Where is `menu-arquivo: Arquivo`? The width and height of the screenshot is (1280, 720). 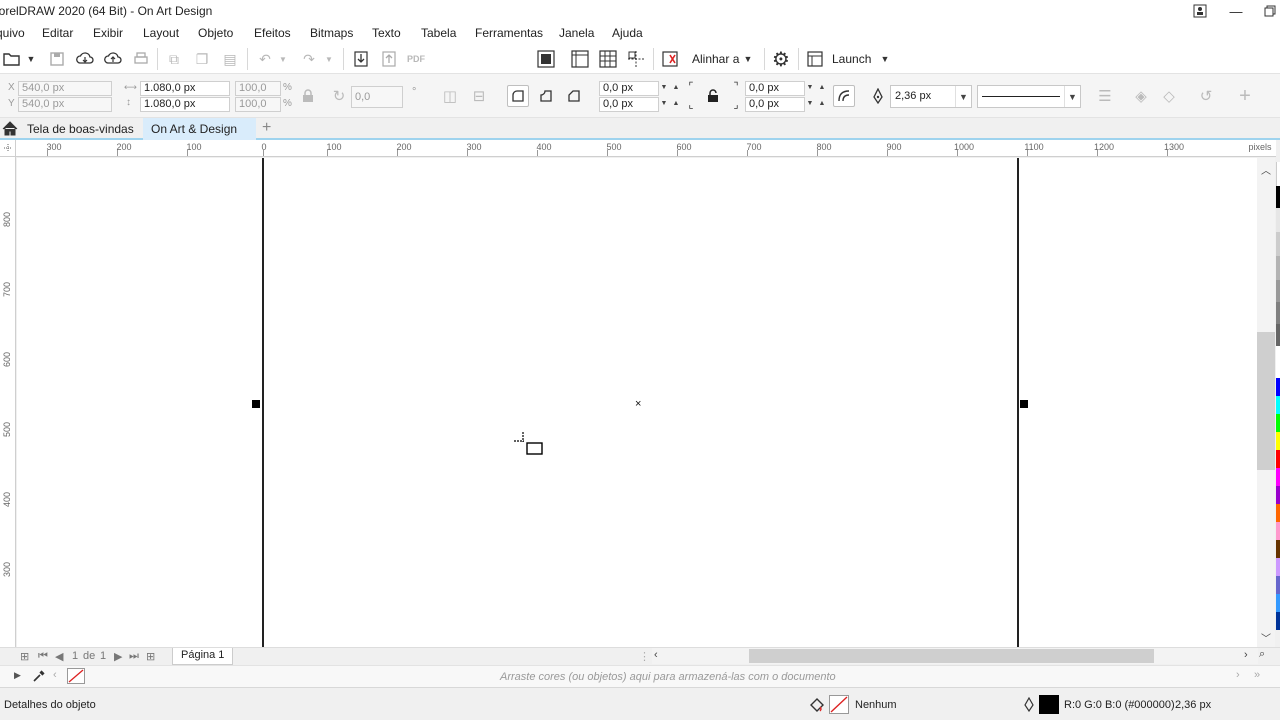
menu-arquivo: Arquivo is located at coordinates (12, 33).